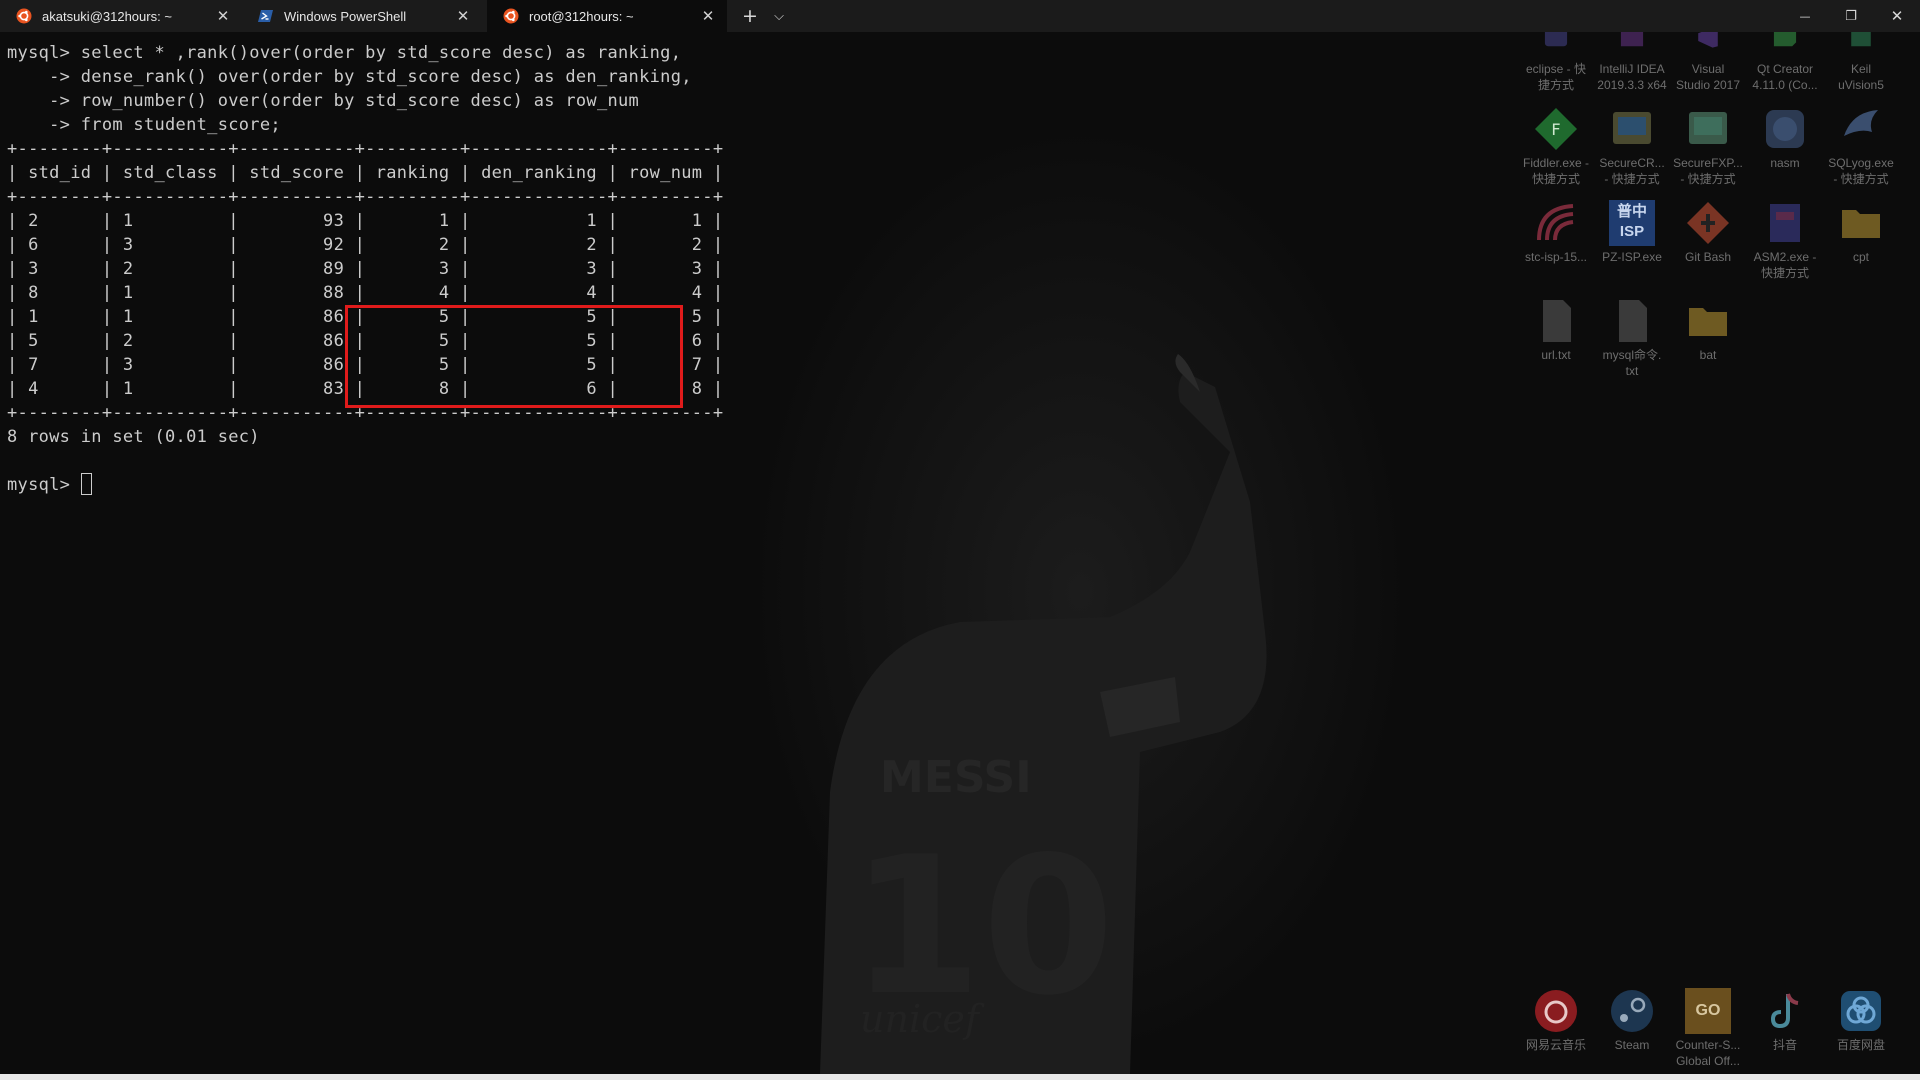 This screenshot has width=1920, height=1080. What do you see at coordinates (750, 16) in the screenshot?
I see `new-tab-button: +` at bounding box center [750, 16].